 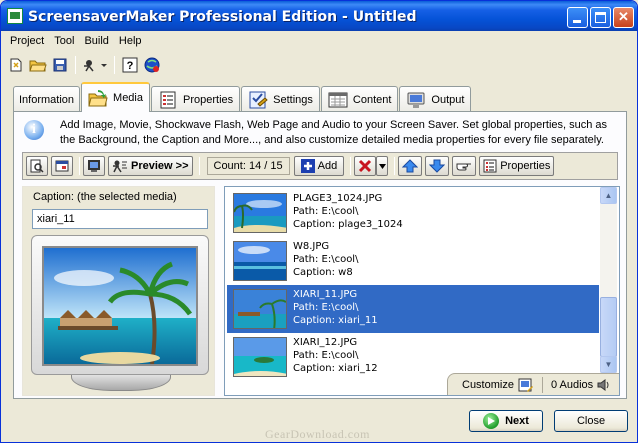 I want to click on open-button, so click(x=38, y=65).